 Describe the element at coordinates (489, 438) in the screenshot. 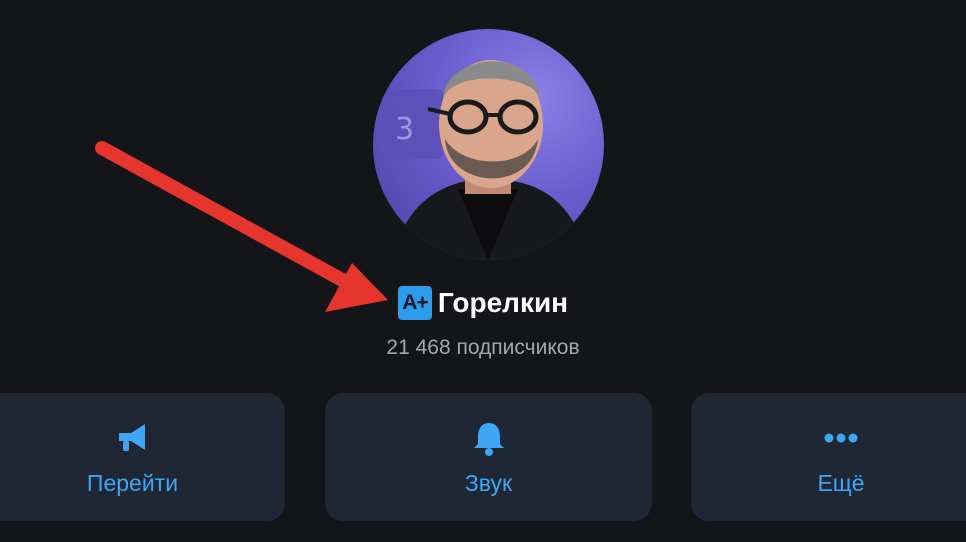

I see `bell-icon` at that location.